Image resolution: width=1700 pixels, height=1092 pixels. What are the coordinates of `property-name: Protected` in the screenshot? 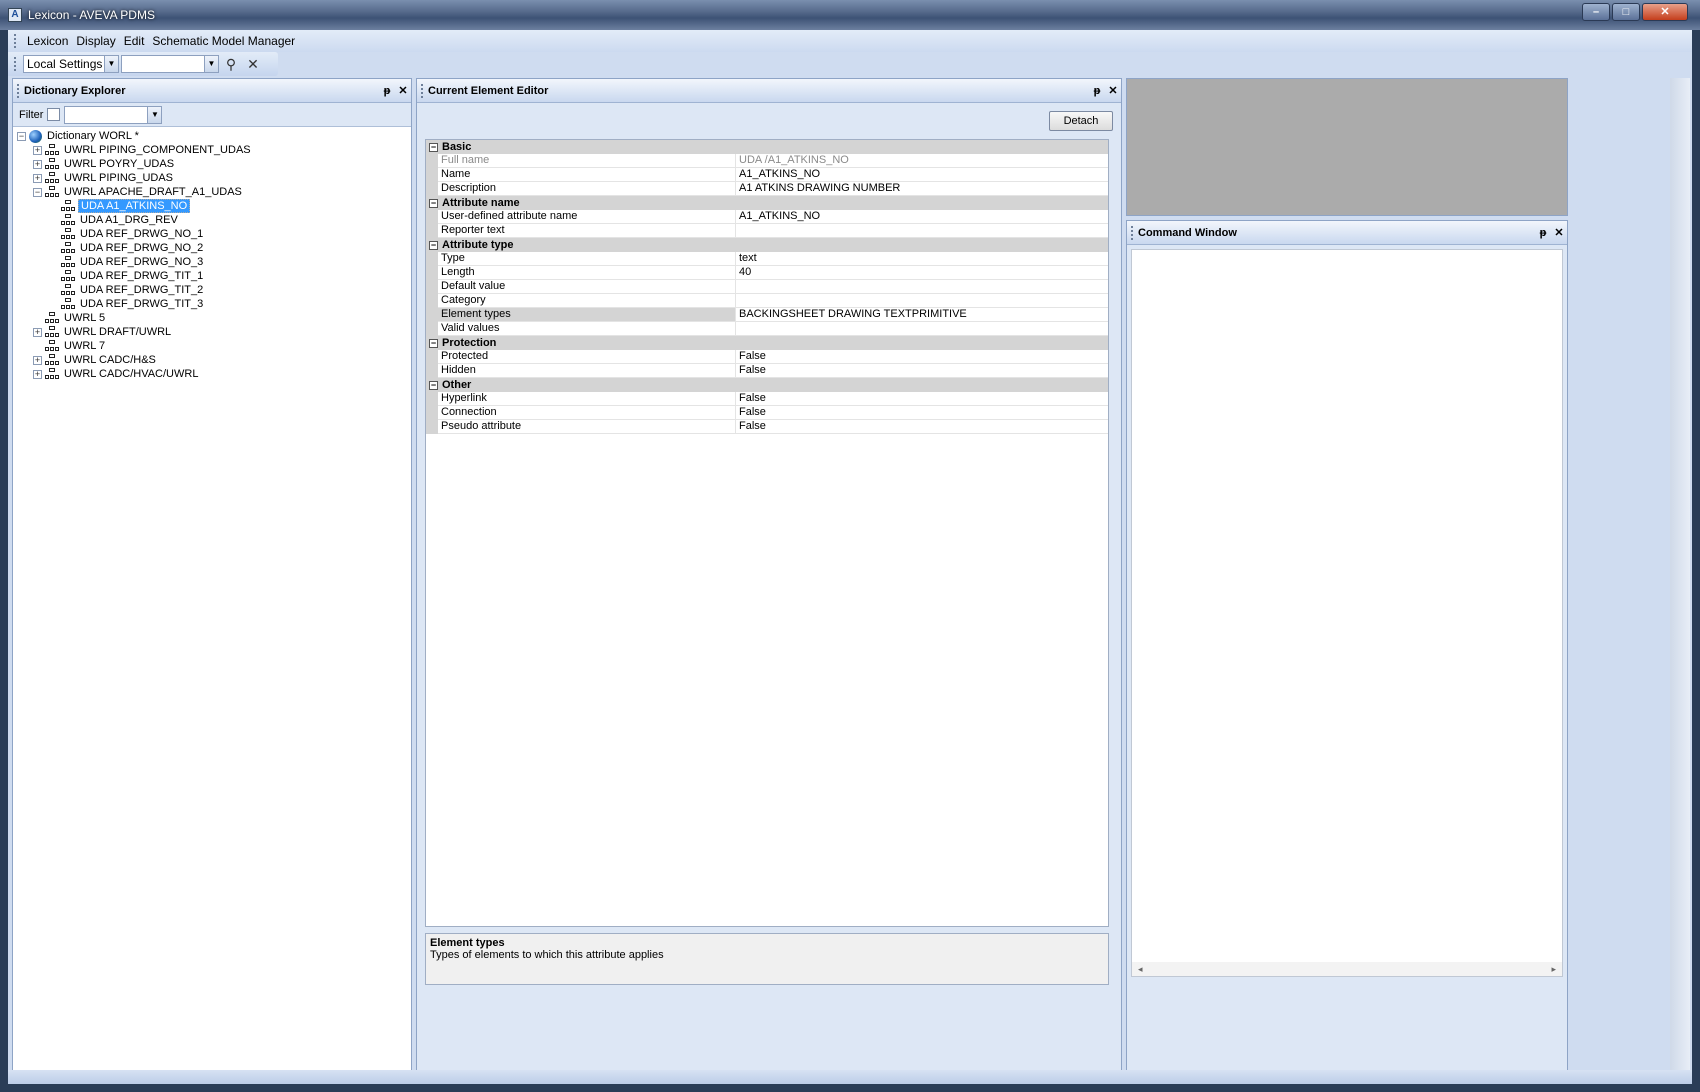 It's located at (587, 357).